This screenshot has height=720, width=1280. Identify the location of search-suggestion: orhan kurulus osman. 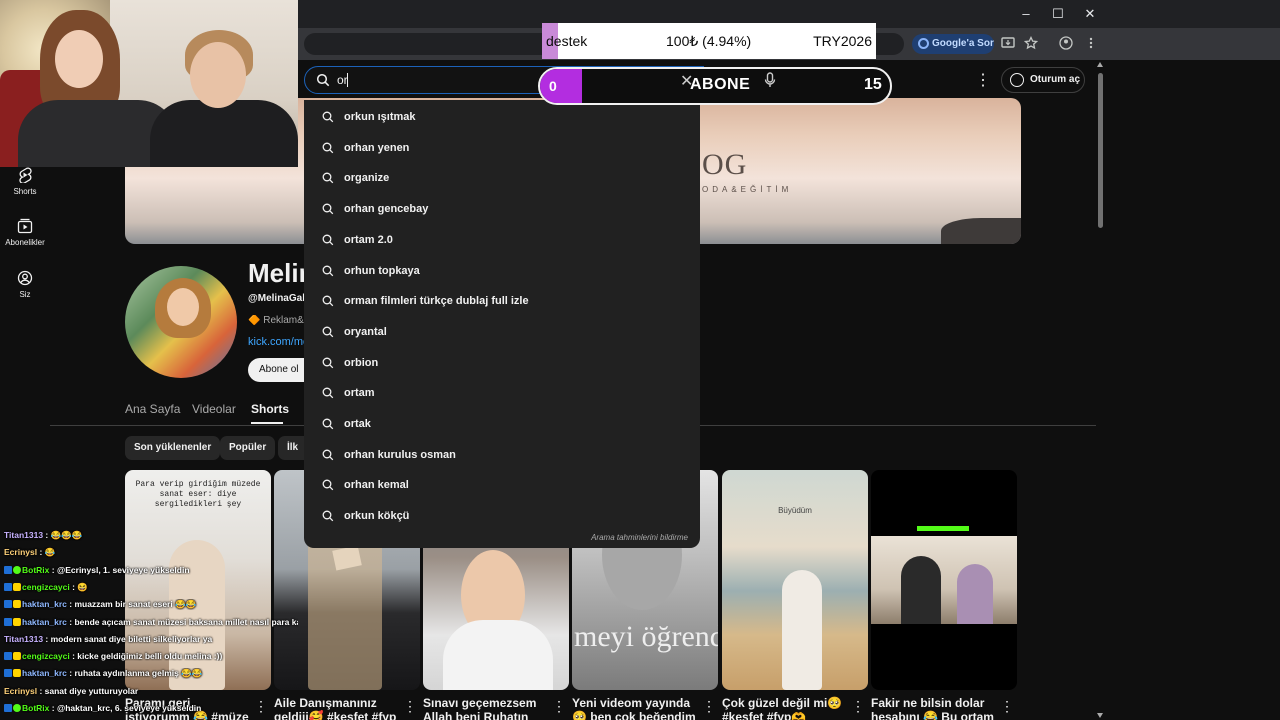
(502, 455).